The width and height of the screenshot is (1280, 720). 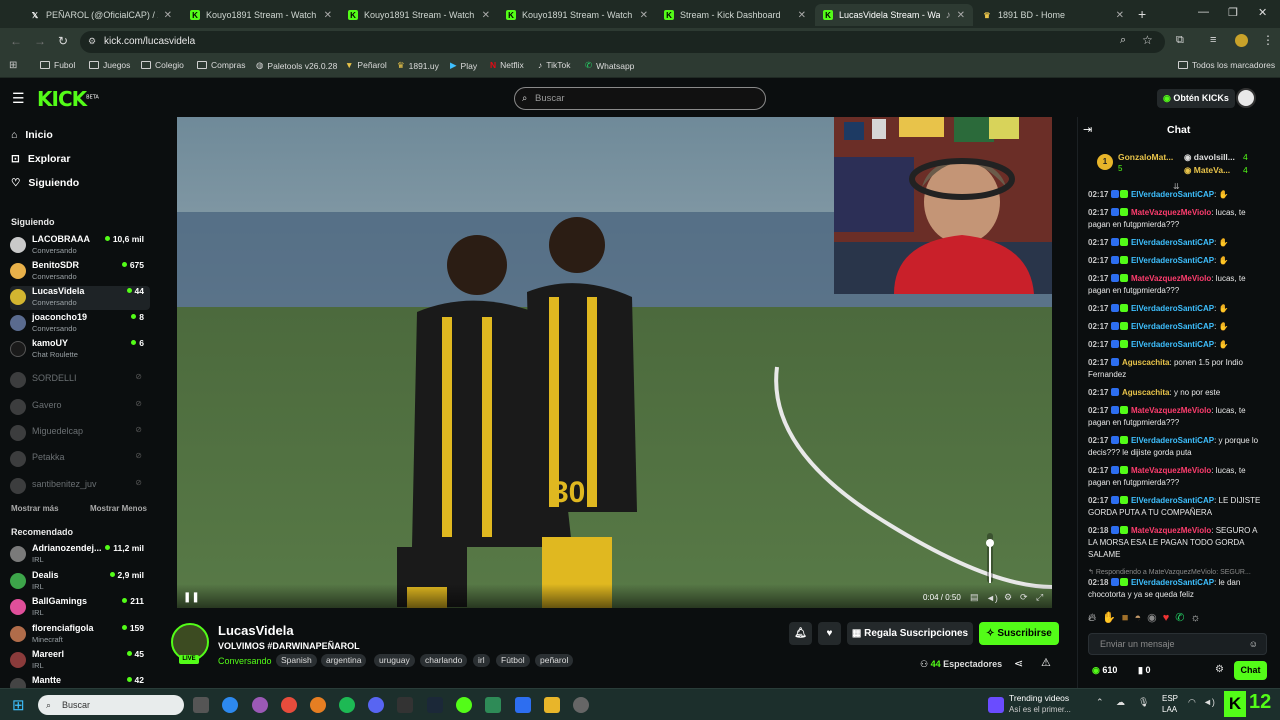 What do you see at coordinates (829, 633) in the screenshot?
I see `follow-button: ♥` at bounding box center [829, 633].